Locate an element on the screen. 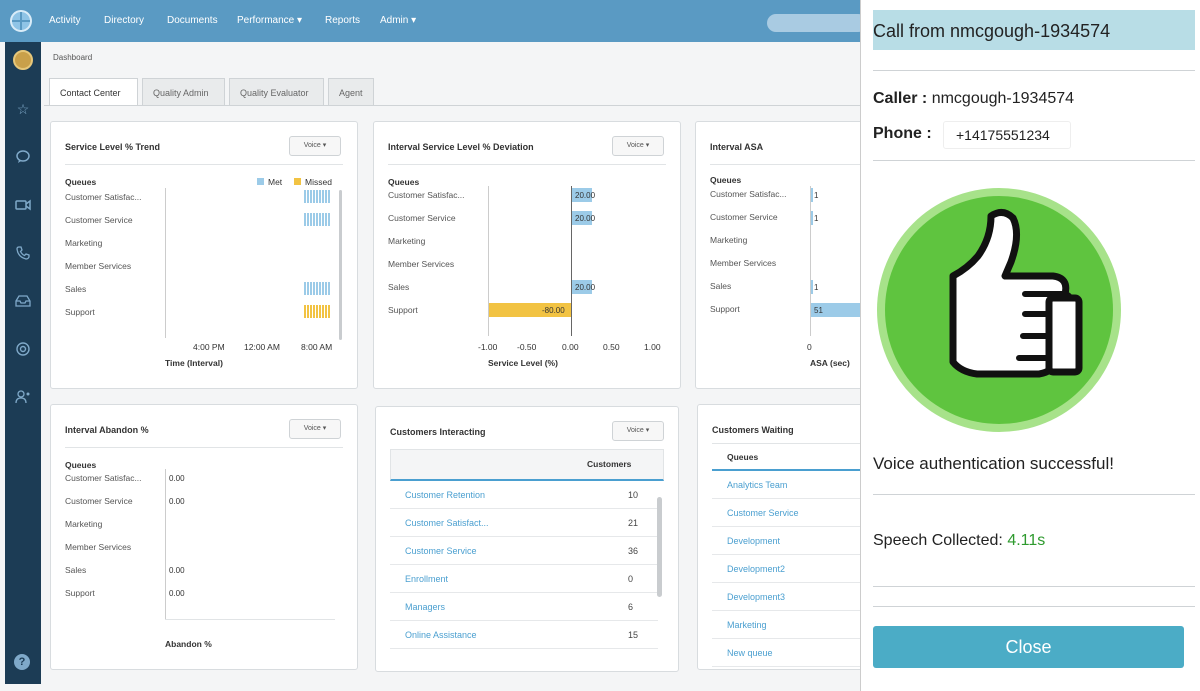  panel-title: Customers Interacting is located at coordinates (438, 432).